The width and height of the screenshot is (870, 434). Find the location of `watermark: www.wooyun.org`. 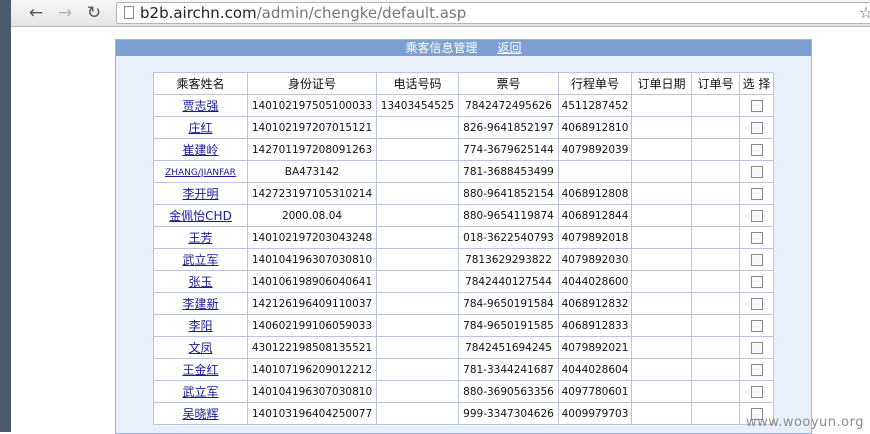

watermark: www.wooyun.org is located at coordinates (804, 422).